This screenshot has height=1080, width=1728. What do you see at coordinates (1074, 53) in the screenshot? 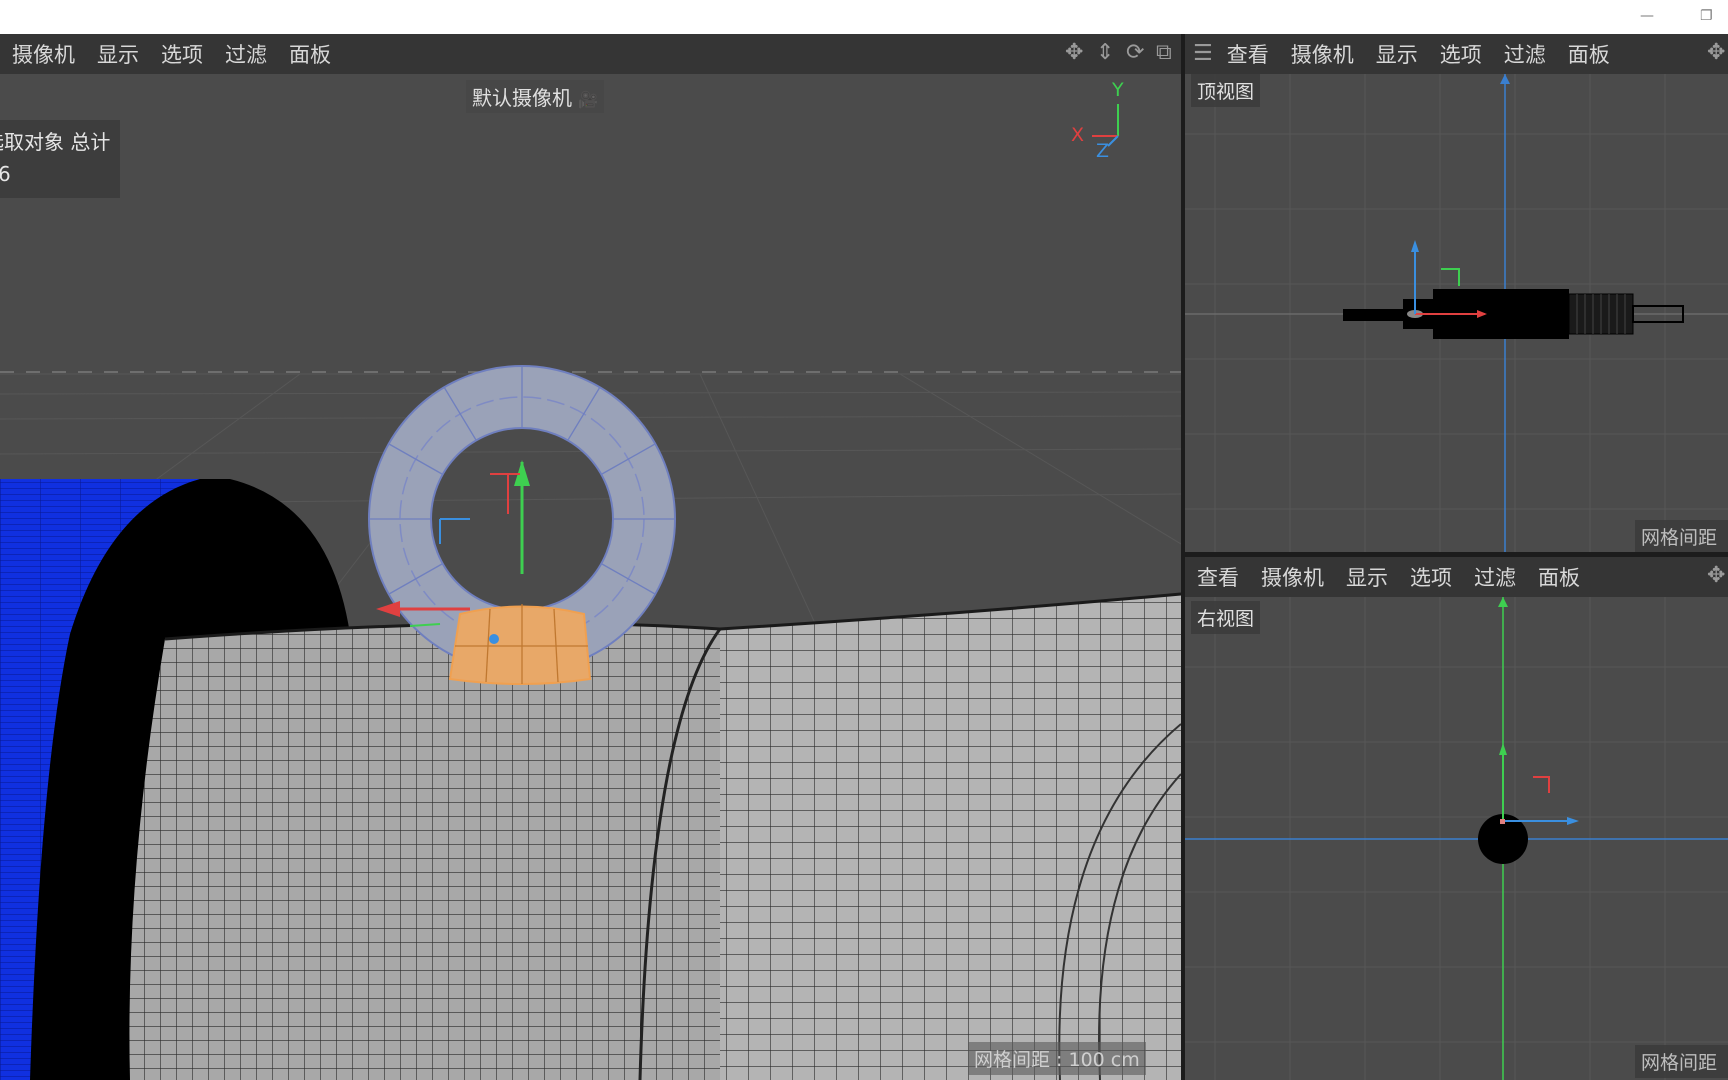
I see `move-view-icon: ✥` at bounding box center [1074, 53].